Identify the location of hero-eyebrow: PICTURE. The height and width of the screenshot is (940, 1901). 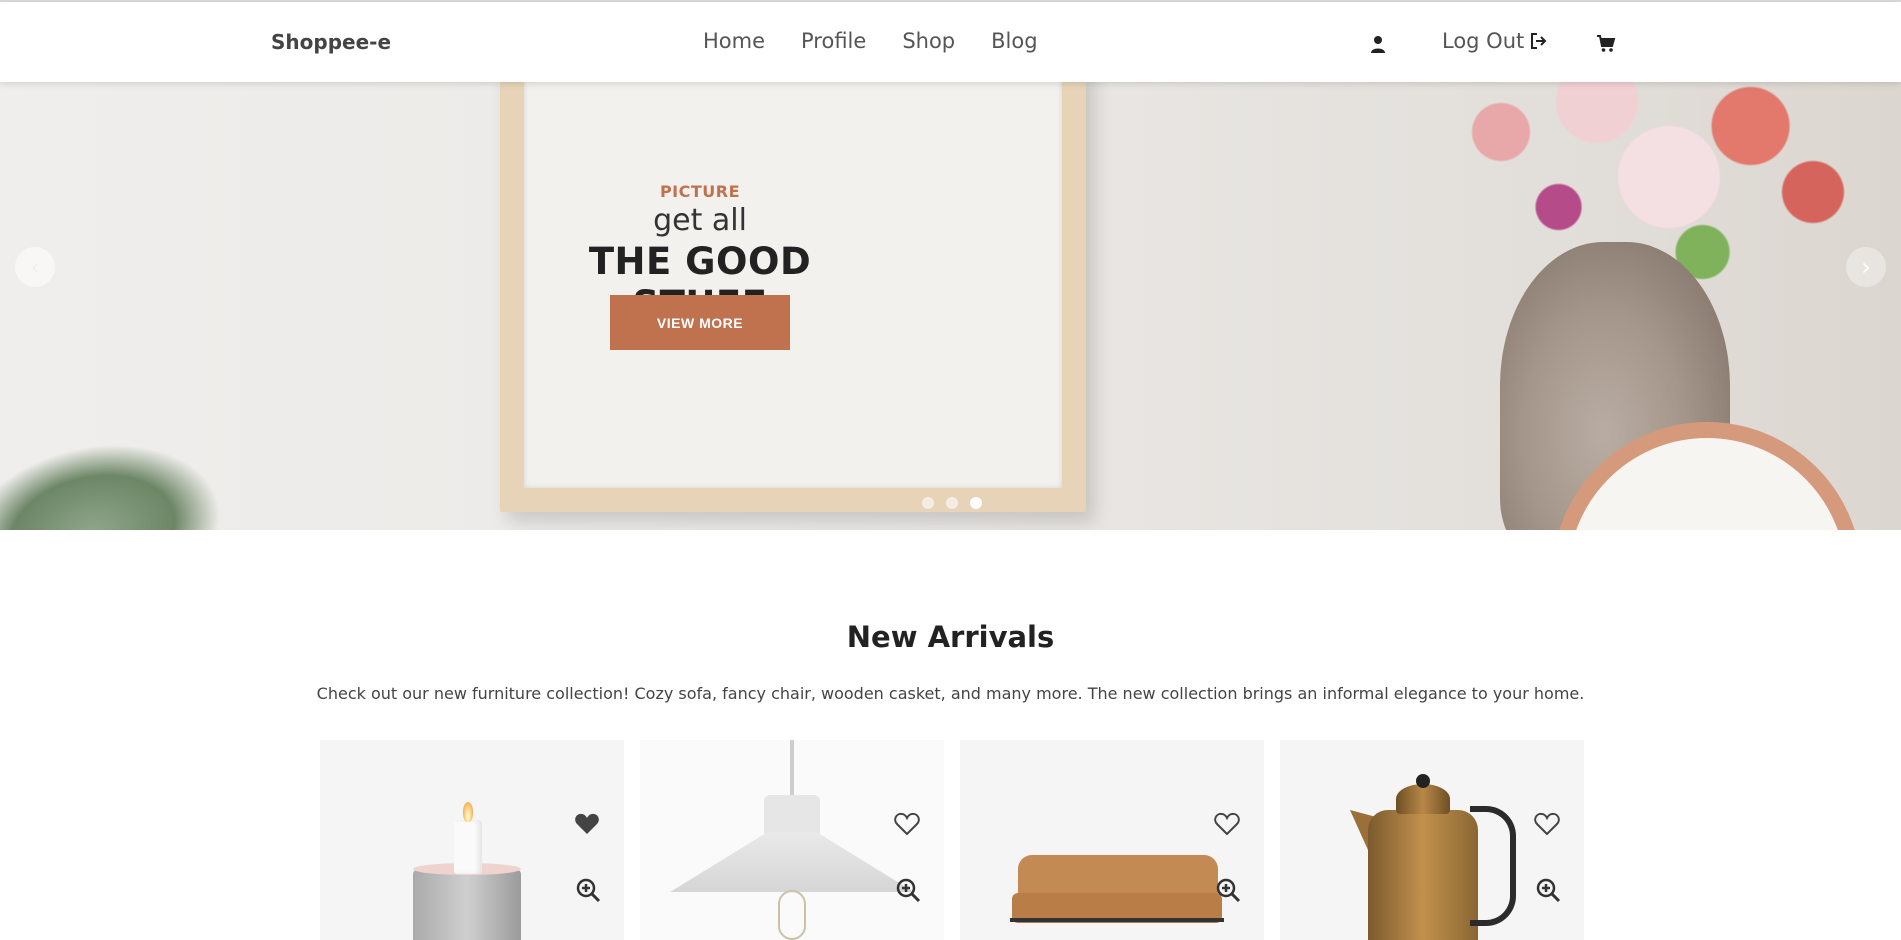
(700, 191).